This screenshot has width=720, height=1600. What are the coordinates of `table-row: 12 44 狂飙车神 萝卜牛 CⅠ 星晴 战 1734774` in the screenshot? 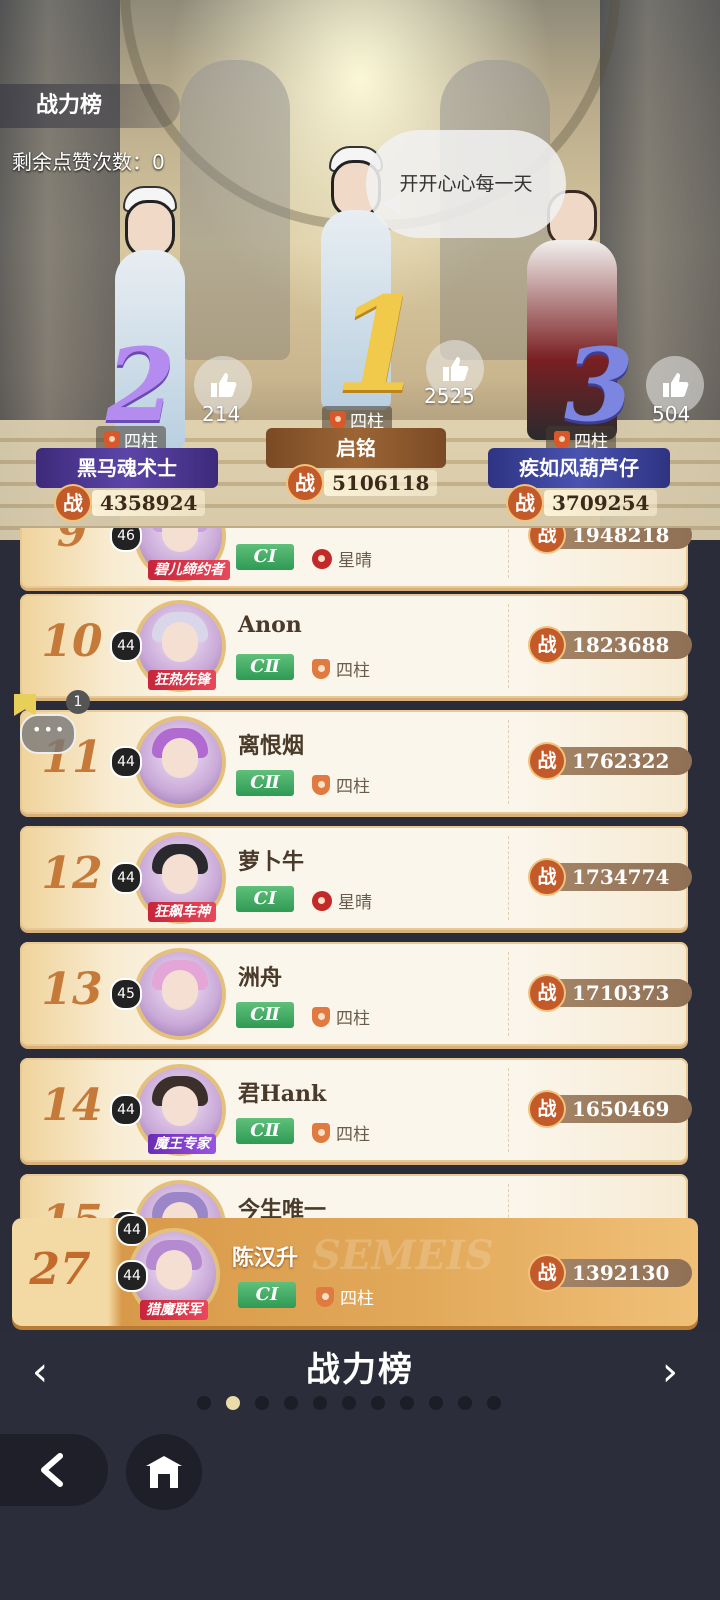 It's located at (356, 878).